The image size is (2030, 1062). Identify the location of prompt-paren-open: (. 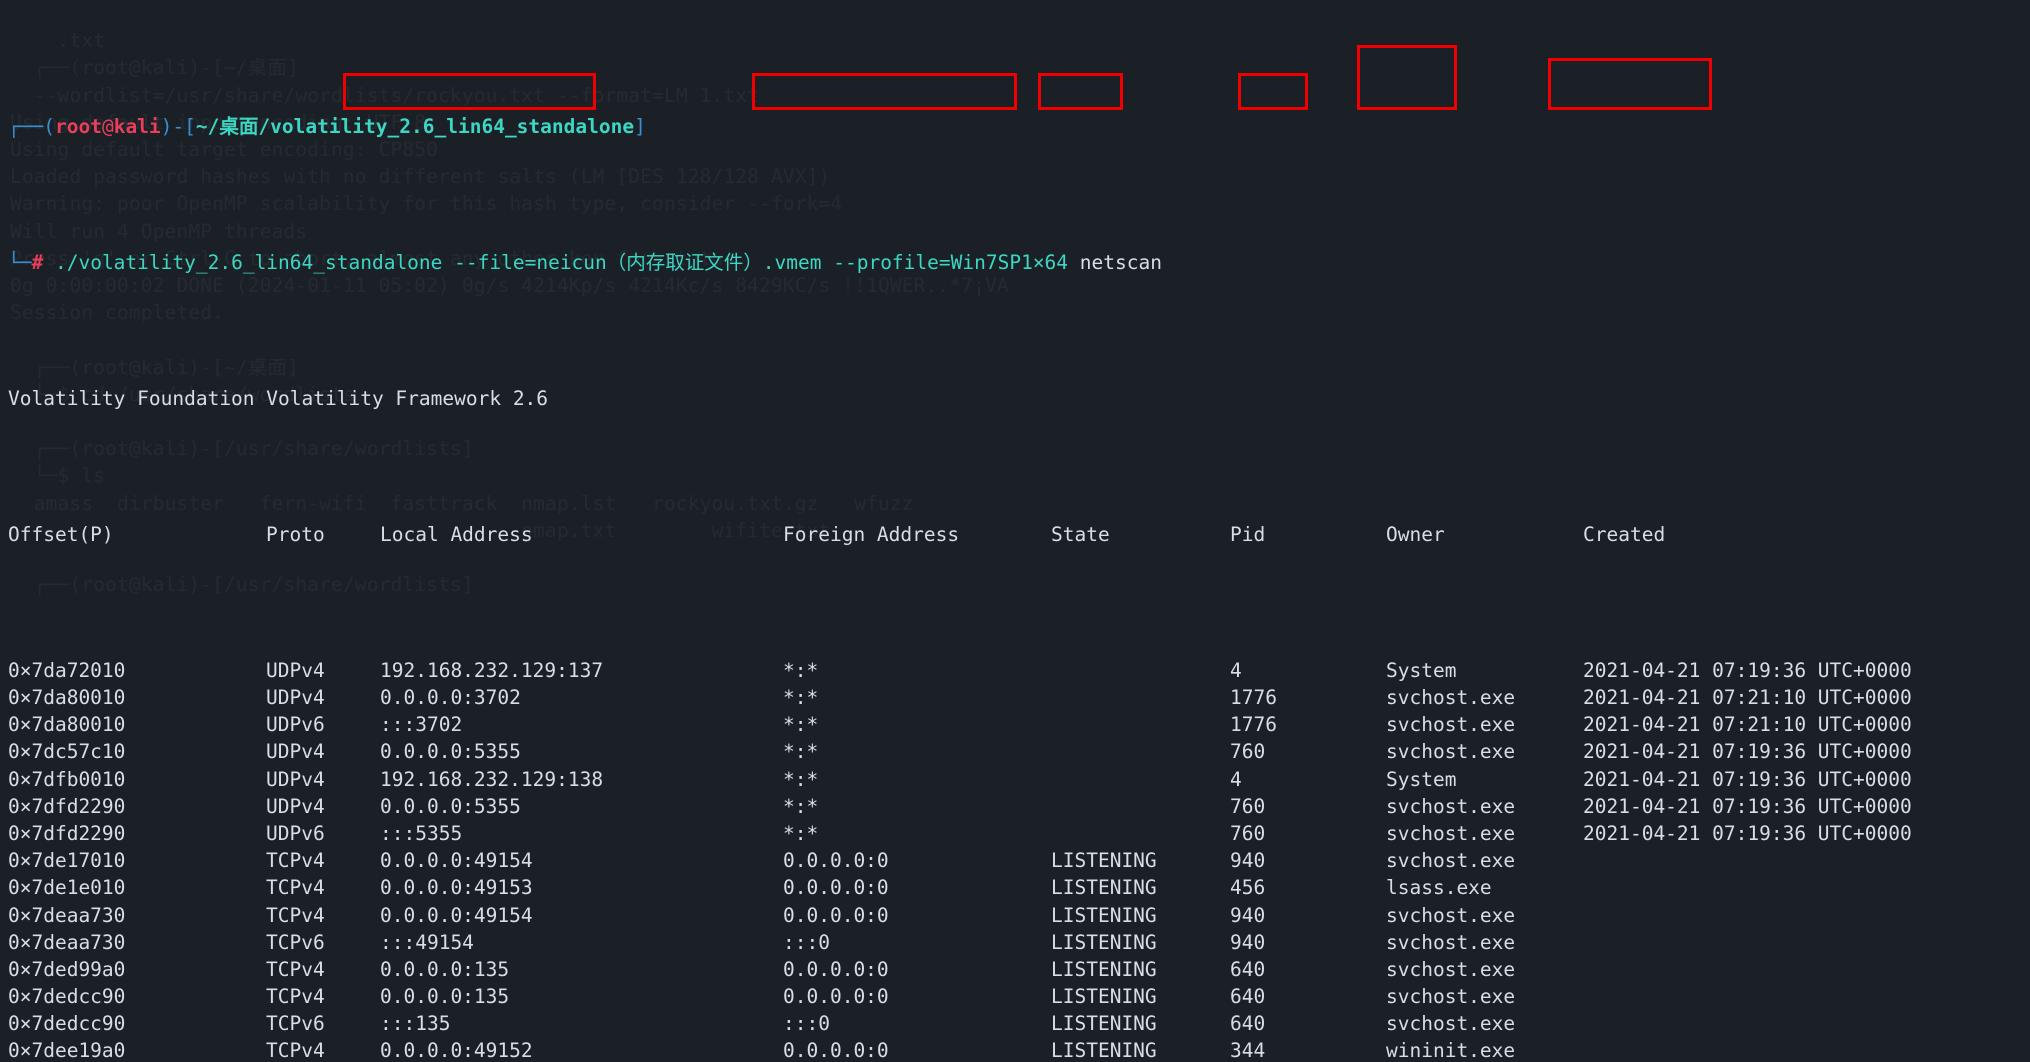
(49, 126).